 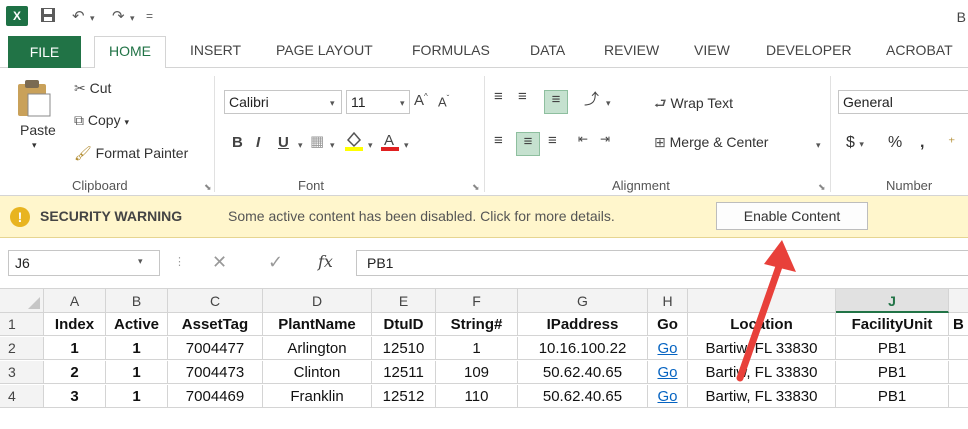 What do you see at coordinates (766, 311) in the screenshot?
I see `annotation-arrow` at bounding box center [766, 311].